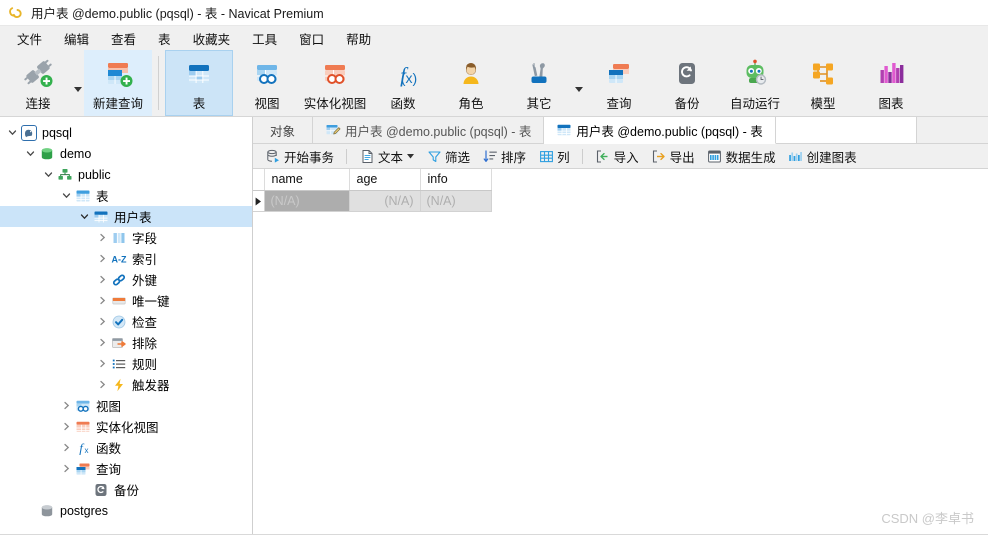  Describe the element at coordinates (660, 130) in the screenshot. I see `tab-table-data: 用户表 @demo.public (pqsql) - 表` at that location.